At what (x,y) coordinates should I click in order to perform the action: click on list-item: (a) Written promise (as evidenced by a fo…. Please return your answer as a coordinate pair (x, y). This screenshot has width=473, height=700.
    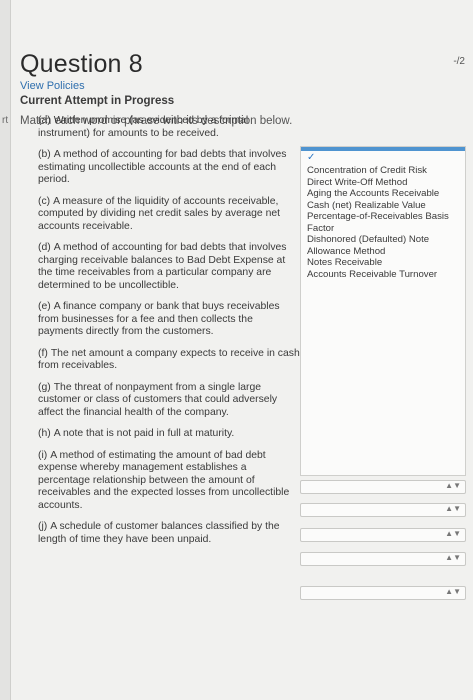
    Looking at the image, I should click on (143, 127).